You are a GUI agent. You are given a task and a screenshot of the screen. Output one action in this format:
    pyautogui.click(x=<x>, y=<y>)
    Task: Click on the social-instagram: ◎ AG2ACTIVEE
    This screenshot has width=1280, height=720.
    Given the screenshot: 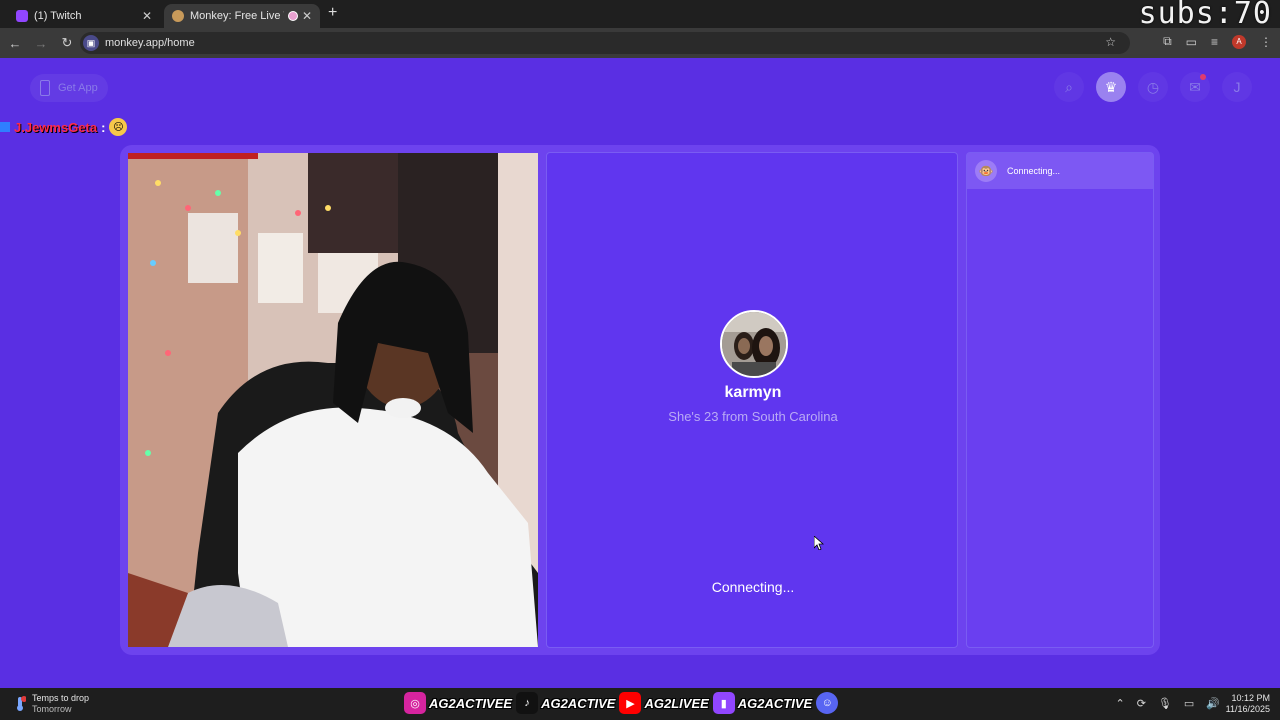 What is the action you would take?
    pyautogui.click(x=458, y=703)
    